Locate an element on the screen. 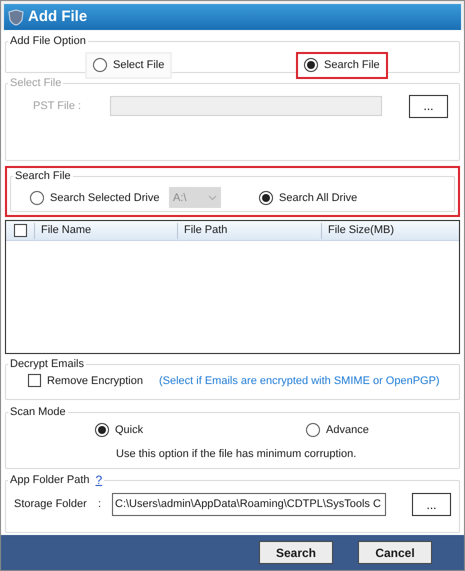  group-title: Scan Mode is located at coordinates (38, 412).